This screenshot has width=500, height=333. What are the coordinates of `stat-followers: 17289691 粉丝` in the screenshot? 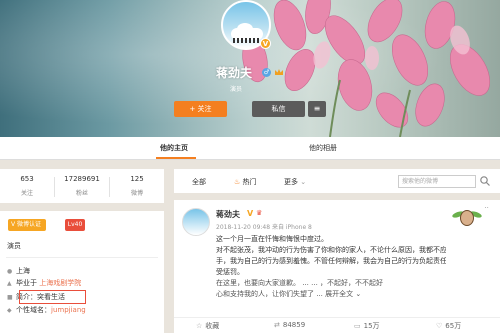 It's located at (82, 186).